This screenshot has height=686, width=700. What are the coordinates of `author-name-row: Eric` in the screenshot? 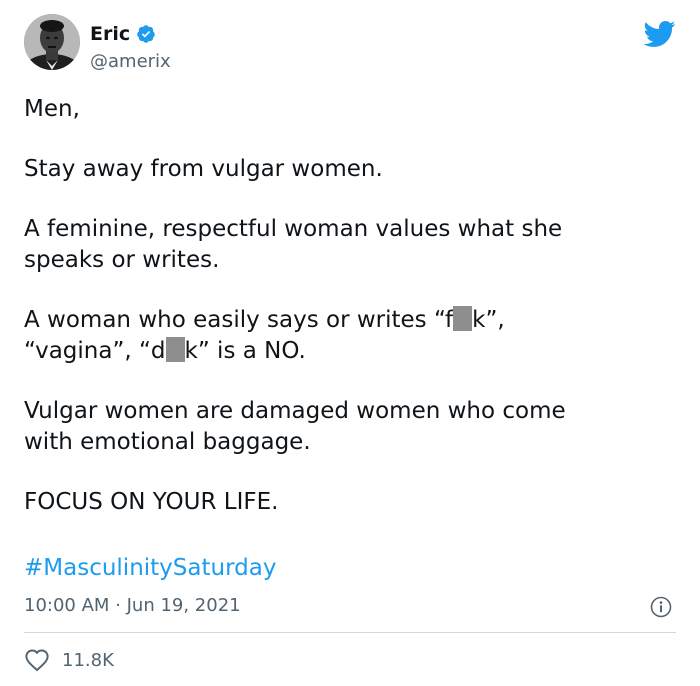 It's located at (123, 34).